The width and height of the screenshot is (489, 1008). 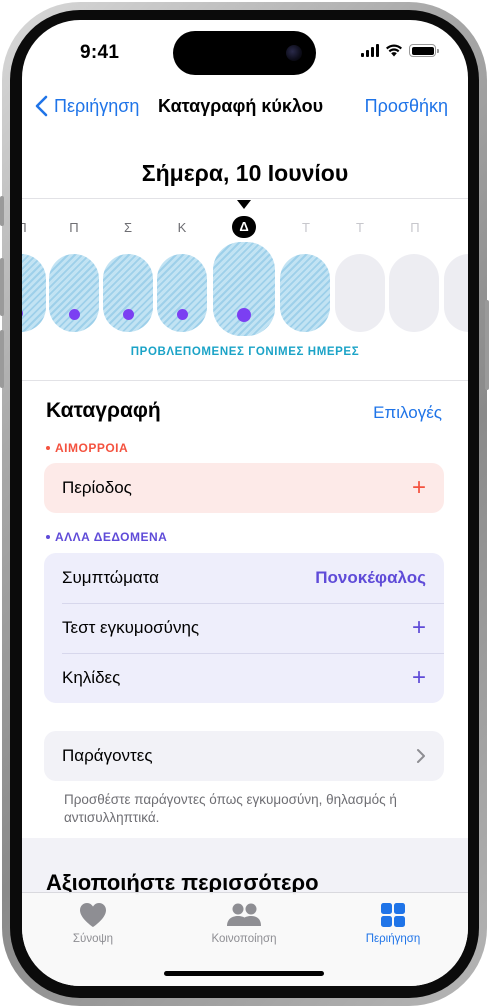 I want to click on today-marker-icon, so click(x=244, y=204).